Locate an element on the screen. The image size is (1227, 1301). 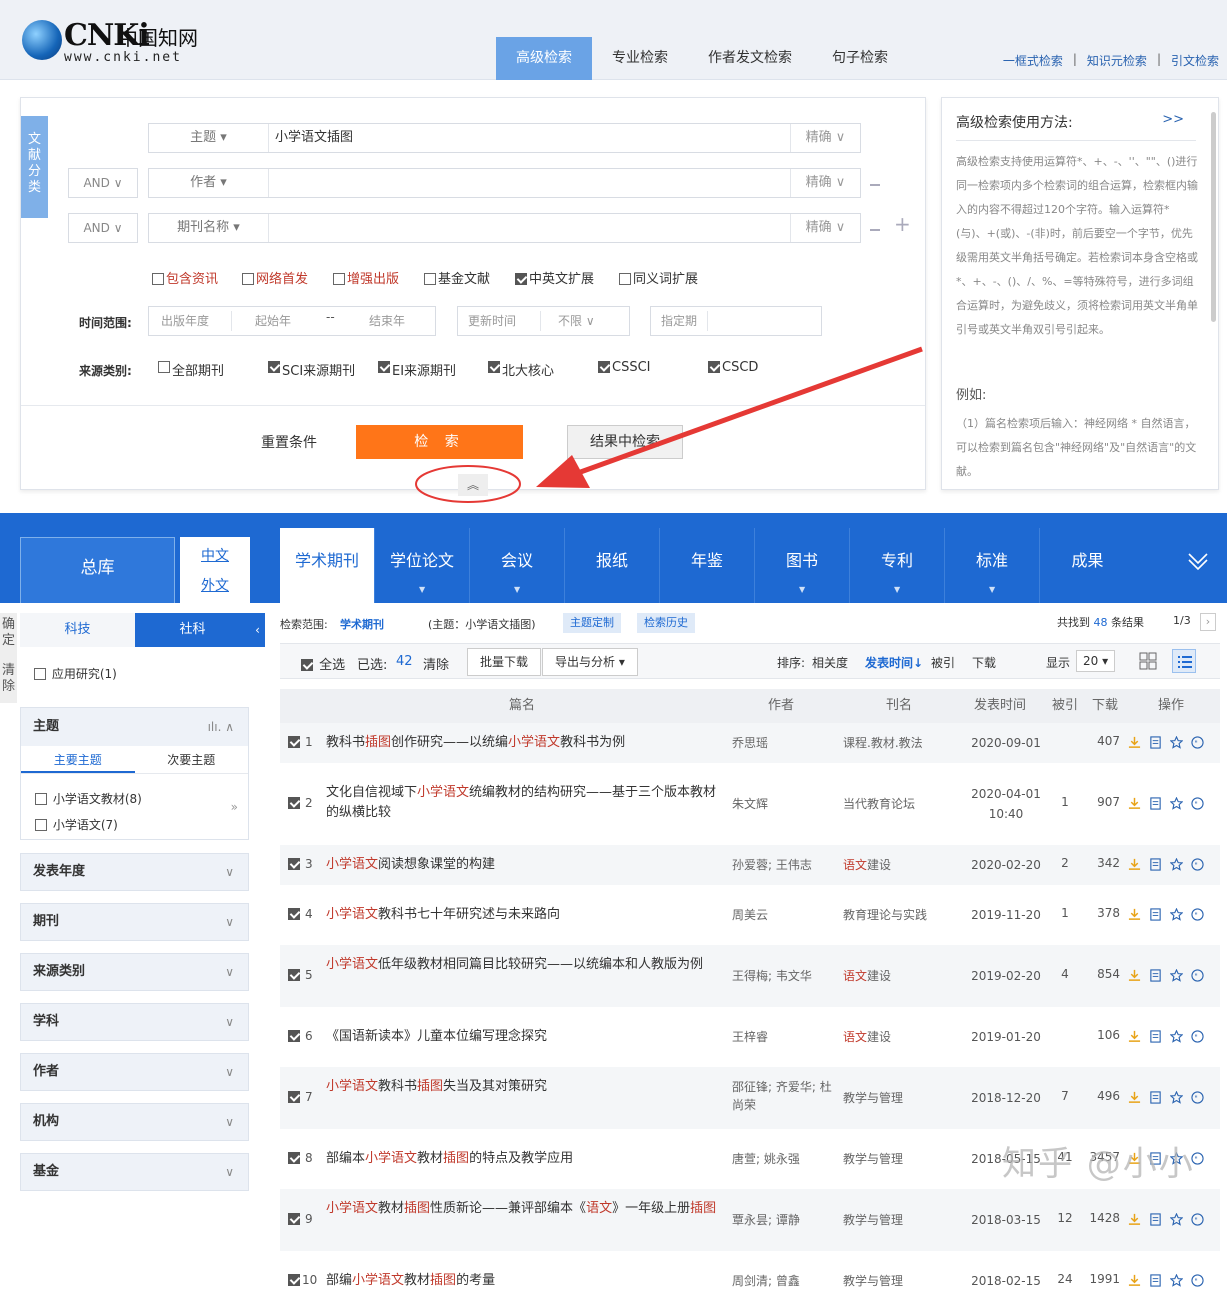
specify-issue-box: 指定期 is located at coordinates (736, 321).